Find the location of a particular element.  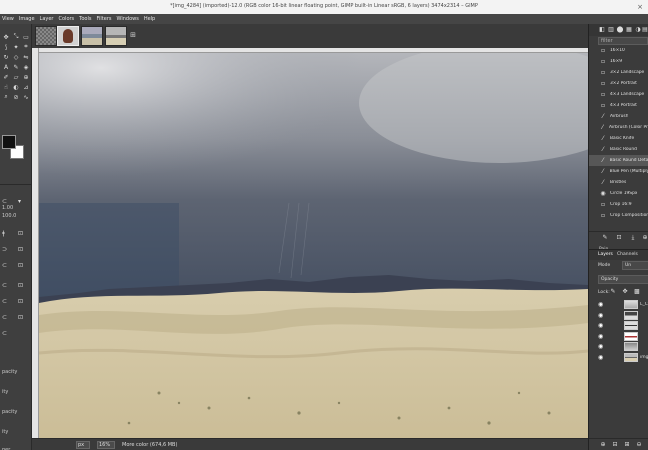

option-toggle-icon: ⊃ is located at coordinates (9, 250).